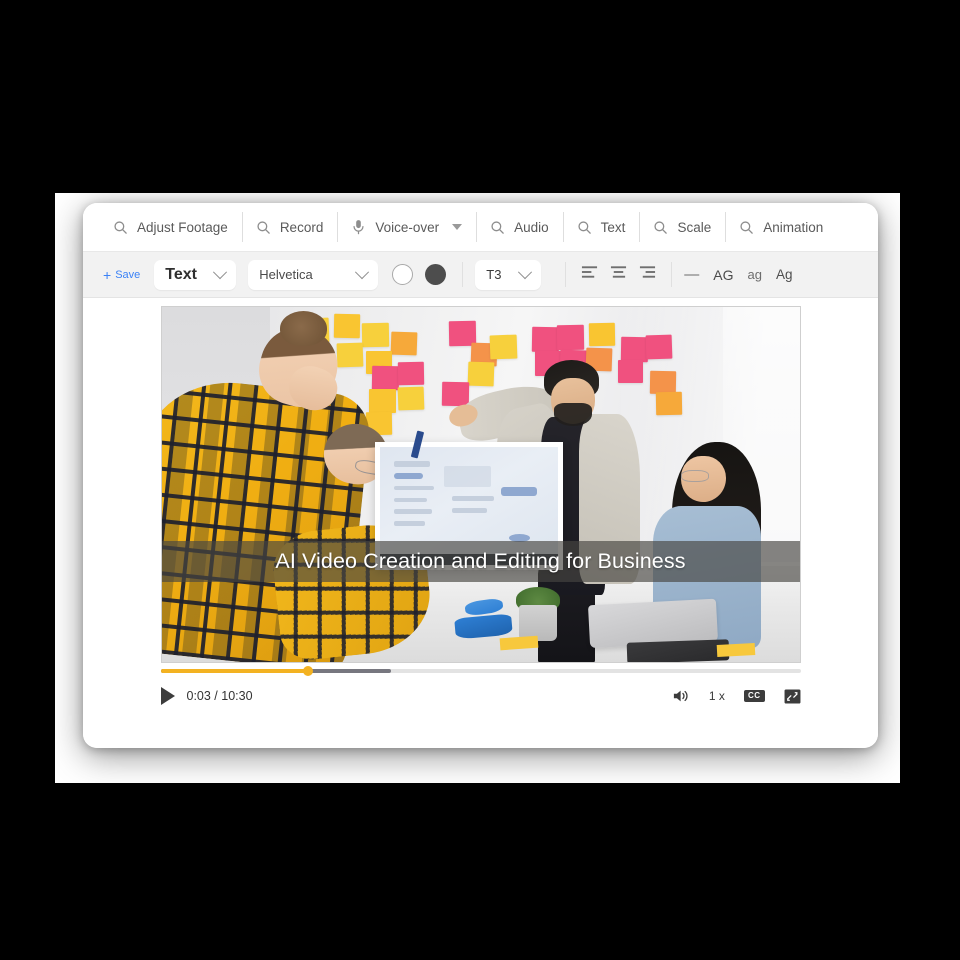 The width and height of the screenshot is (960, 960). I want to click on toolbar-label: Adjust Footage, so click(182, 227).